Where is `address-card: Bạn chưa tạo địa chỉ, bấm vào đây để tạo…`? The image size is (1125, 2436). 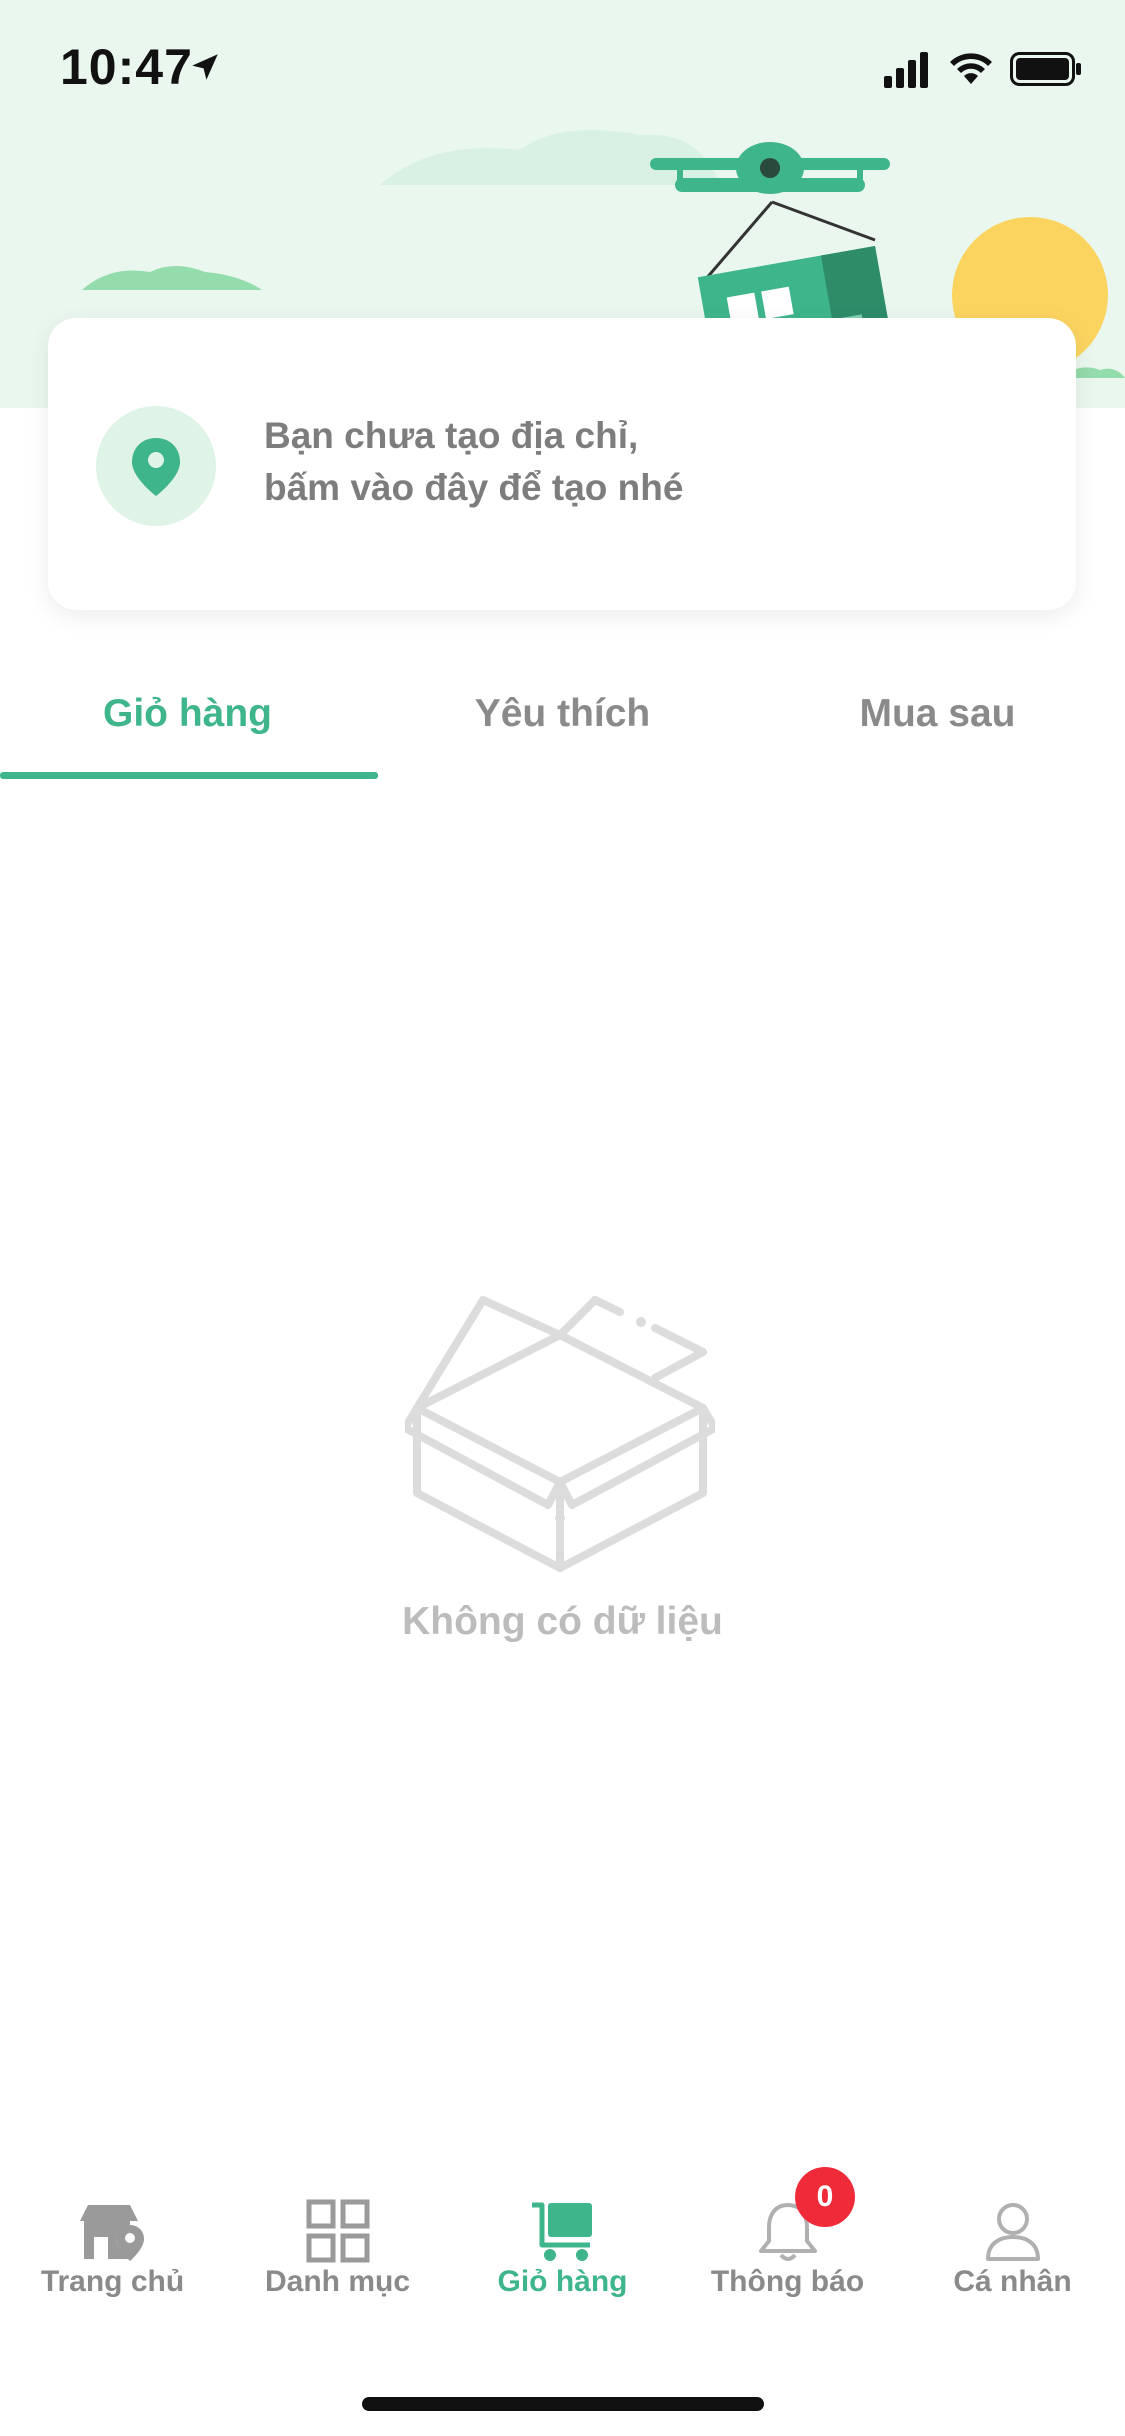 address-card: Bạn chưa tạo địa chỉ, bấm vào đây để tạo… is located at coordinates (562, 464).